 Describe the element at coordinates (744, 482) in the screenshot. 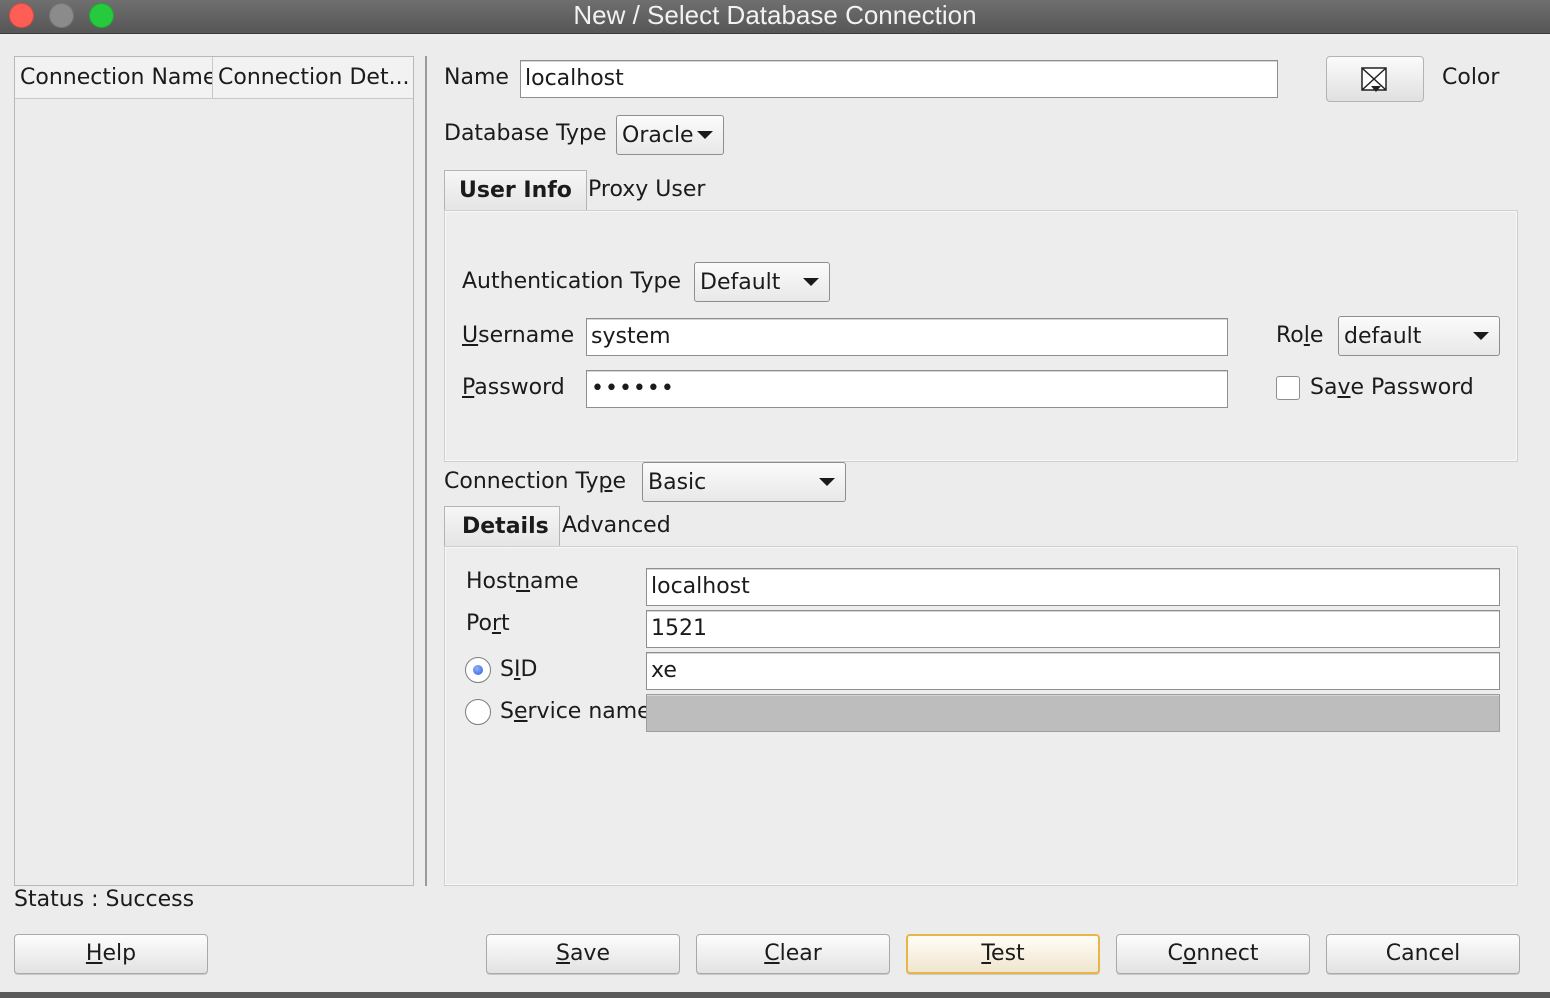

I see `connection-type-select: Basic` at that location.